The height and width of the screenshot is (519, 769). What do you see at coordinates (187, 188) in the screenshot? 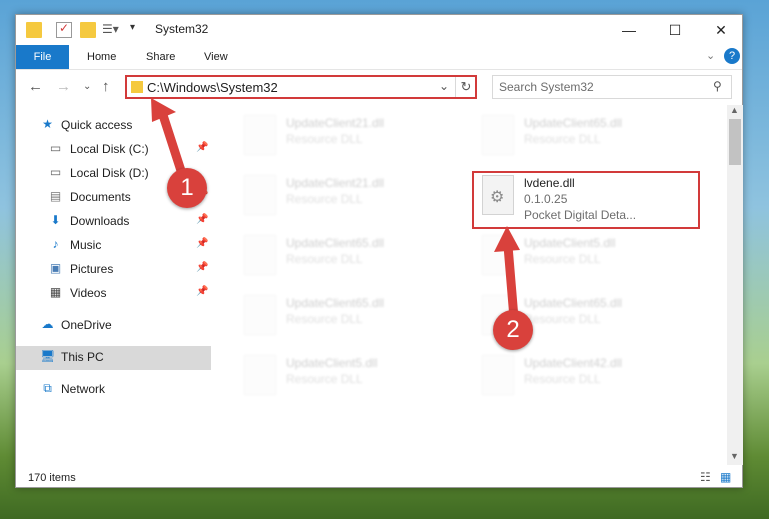
I see `step-1-badge: 1` at bounding box center [187, 188].